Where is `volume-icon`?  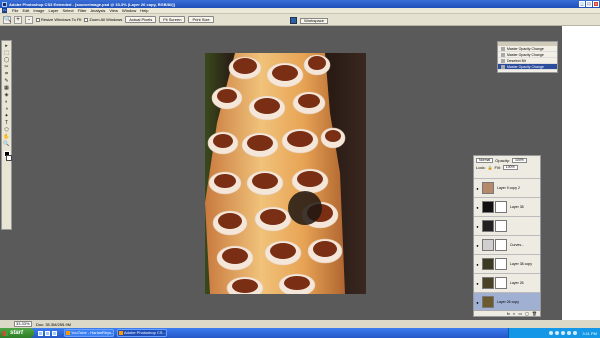 volume-icon is located at coordinates (575, 333).